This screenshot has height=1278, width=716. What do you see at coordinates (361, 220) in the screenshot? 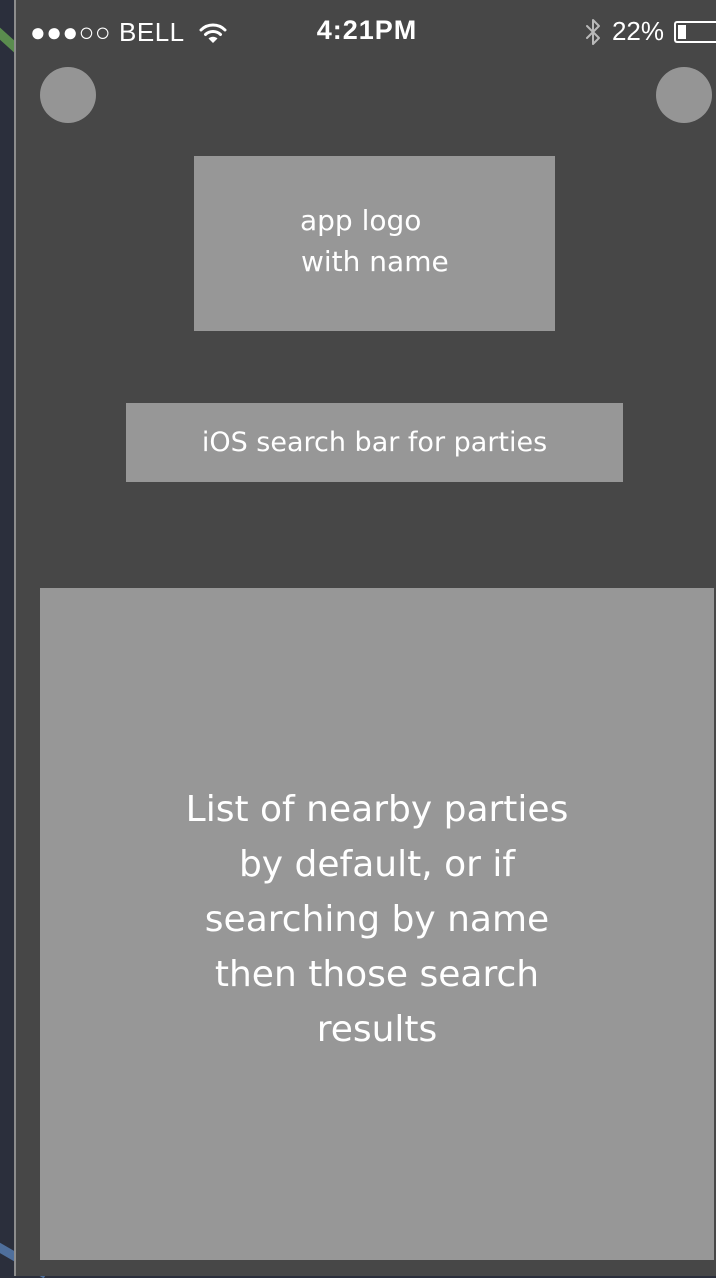
I see `logo-text-line-1: app logo` at bounding box center [361, 220].